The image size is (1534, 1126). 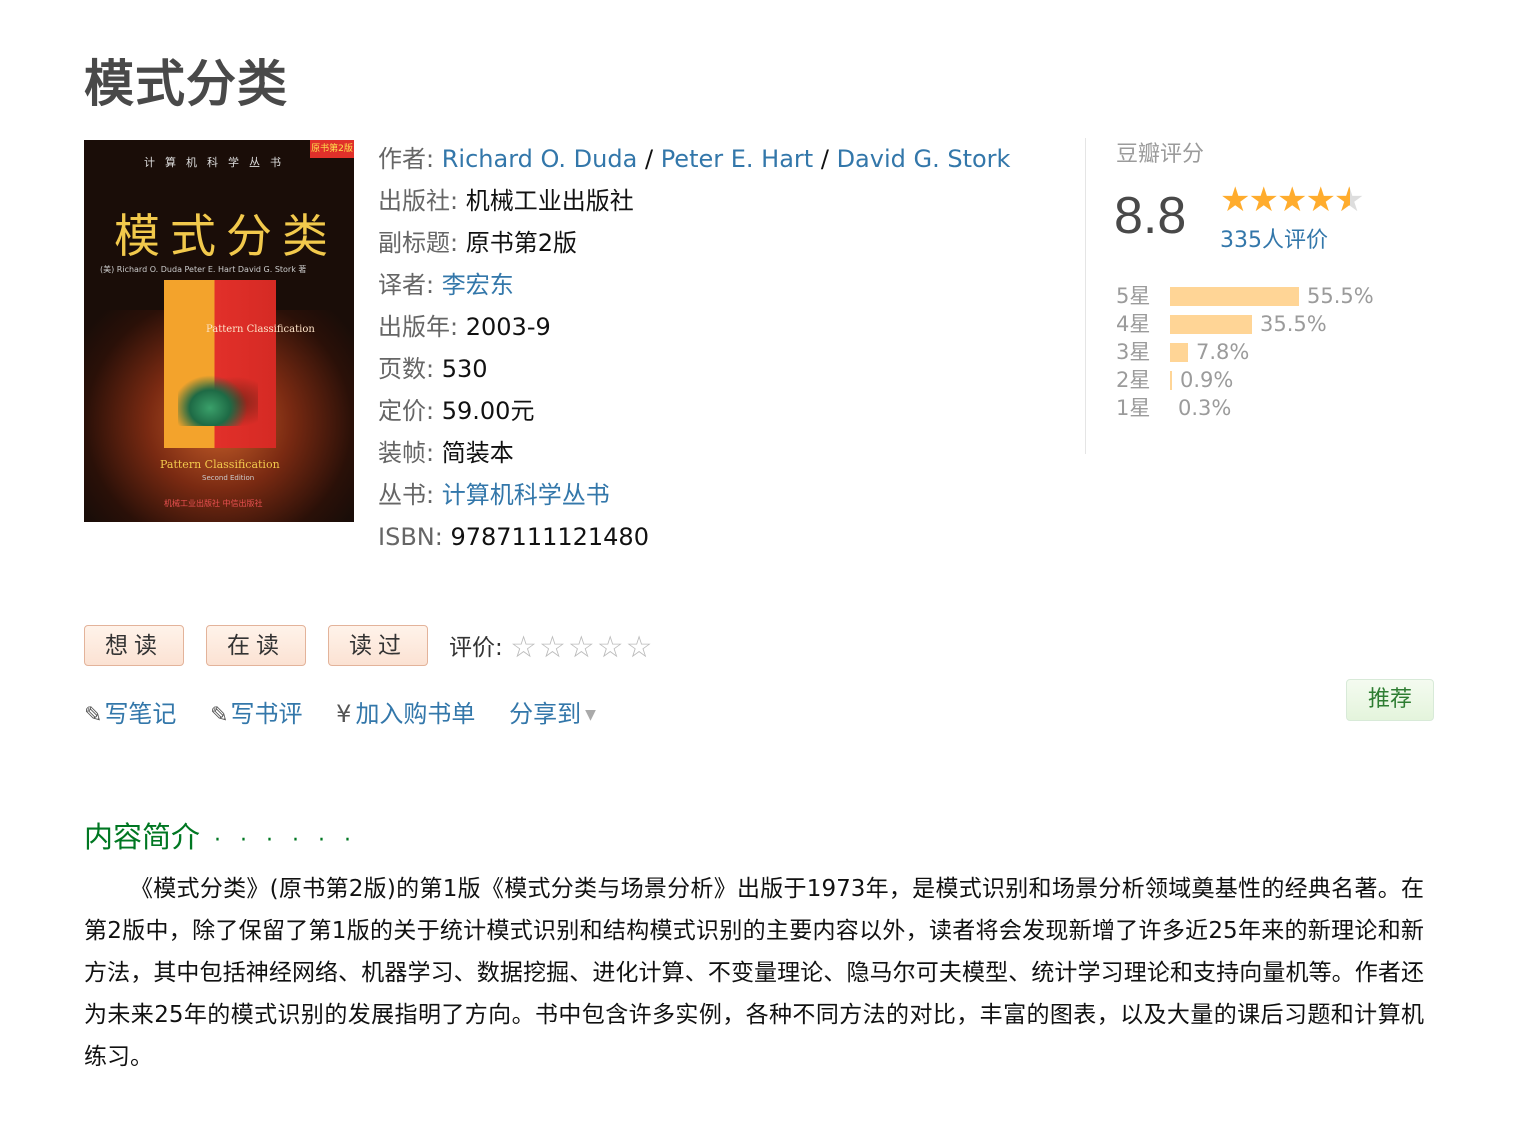 I want to click on author-label: 作者:, so click(x=406, y=159).